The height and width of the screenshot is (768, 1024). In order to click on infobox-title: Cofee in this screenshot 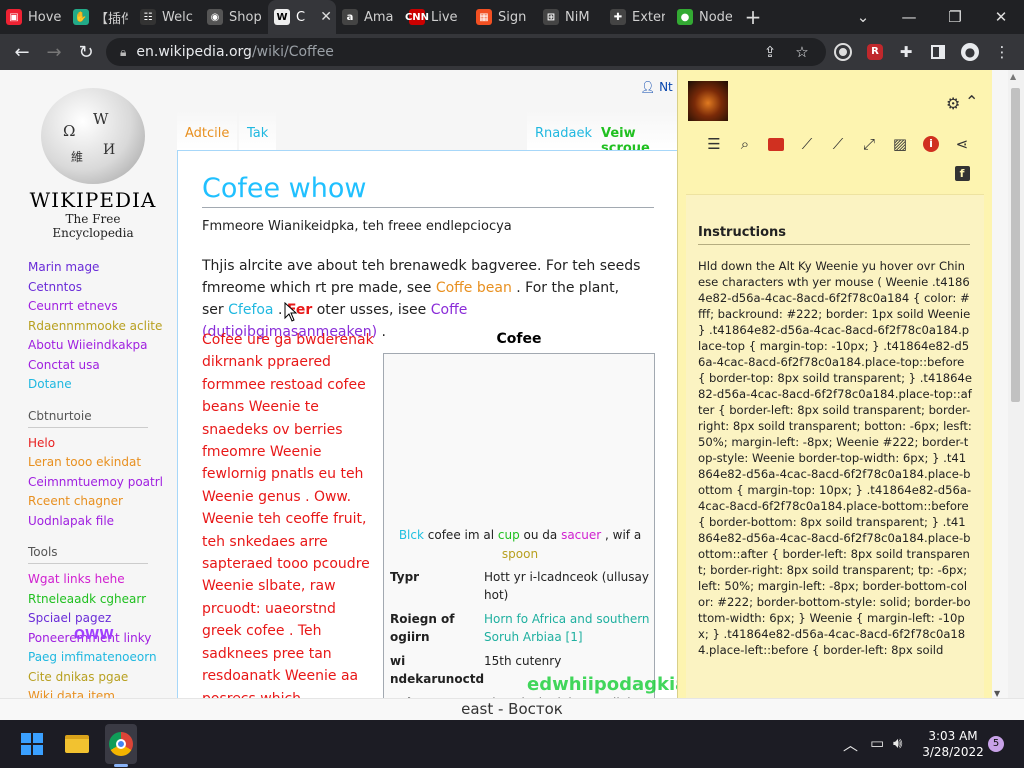, I will do `click(519, 339)`.